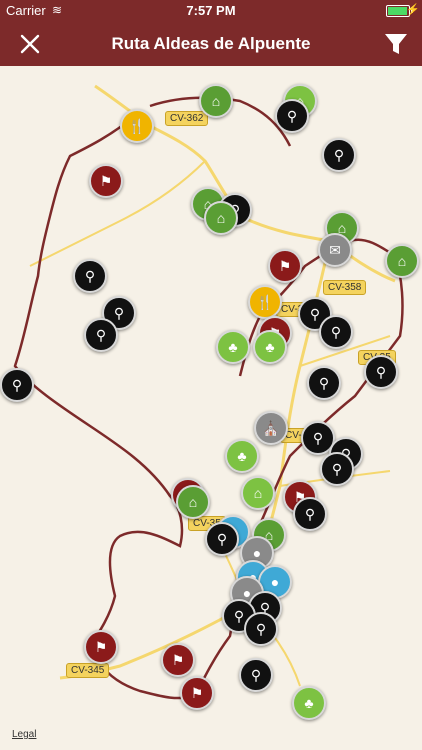  I want to click on charging-icon: ⚡, so click(413, 10).